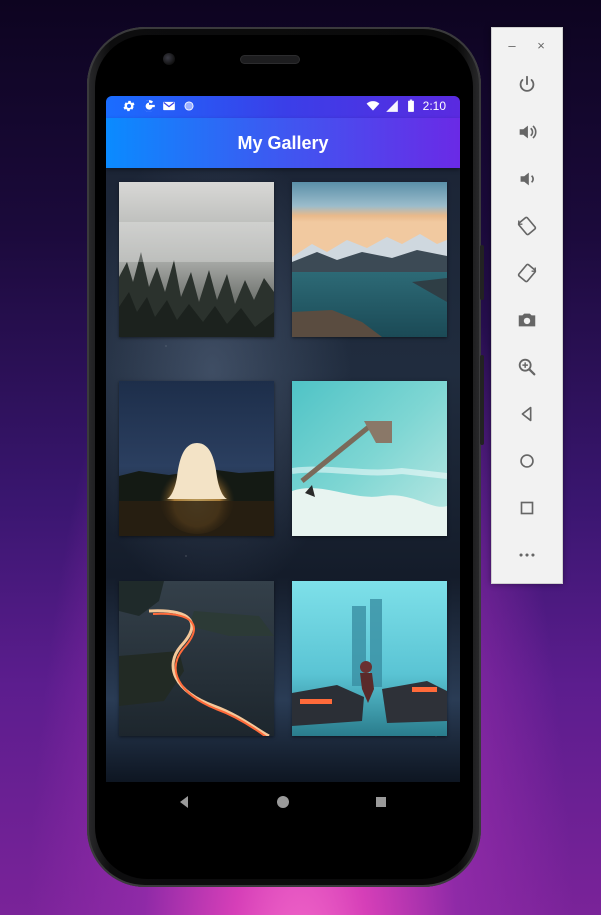  I want to click on phone-side-button-power, so click(482, 272).